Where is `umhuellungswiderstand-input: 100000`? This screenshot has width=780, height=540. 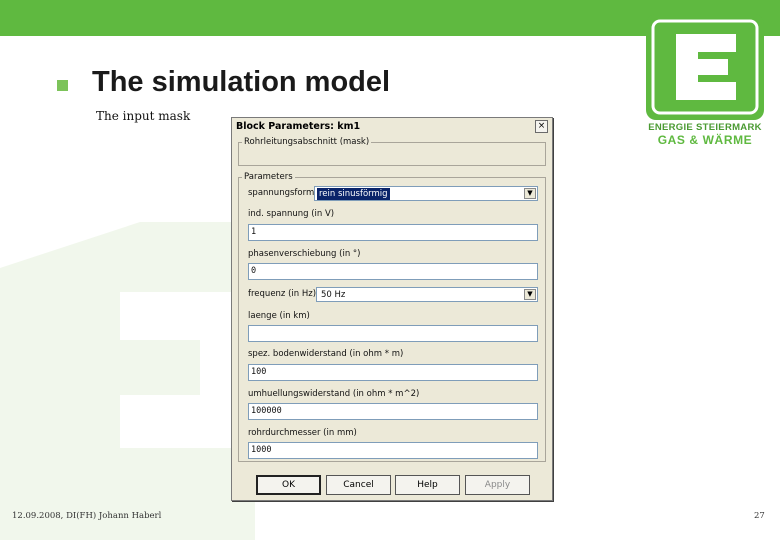 umhuellungswiderstand-input: 100000 is located at coordinates (393, 411).